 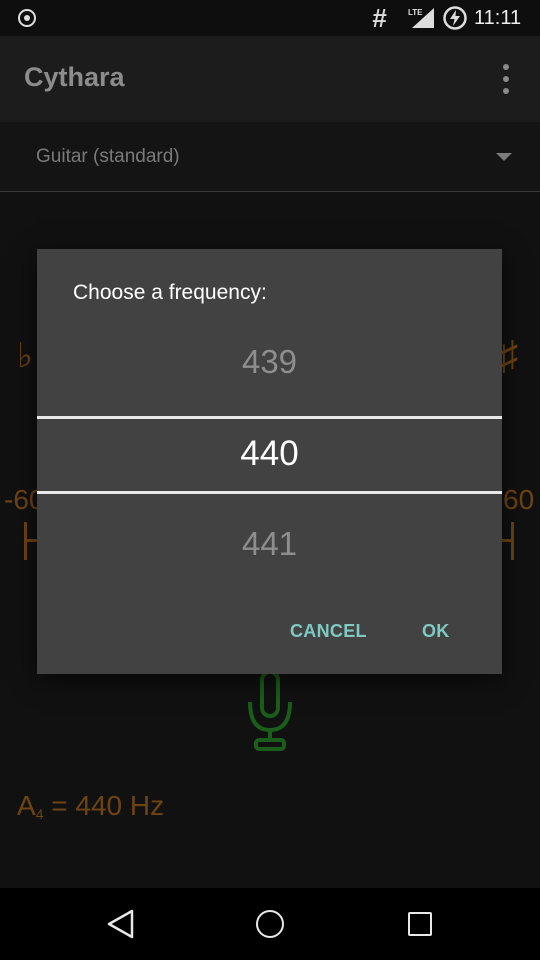 What do you see at coordinates (269, 417) in the screenshot?
I see `picker-divider-top` at bounding box center [269, 417].